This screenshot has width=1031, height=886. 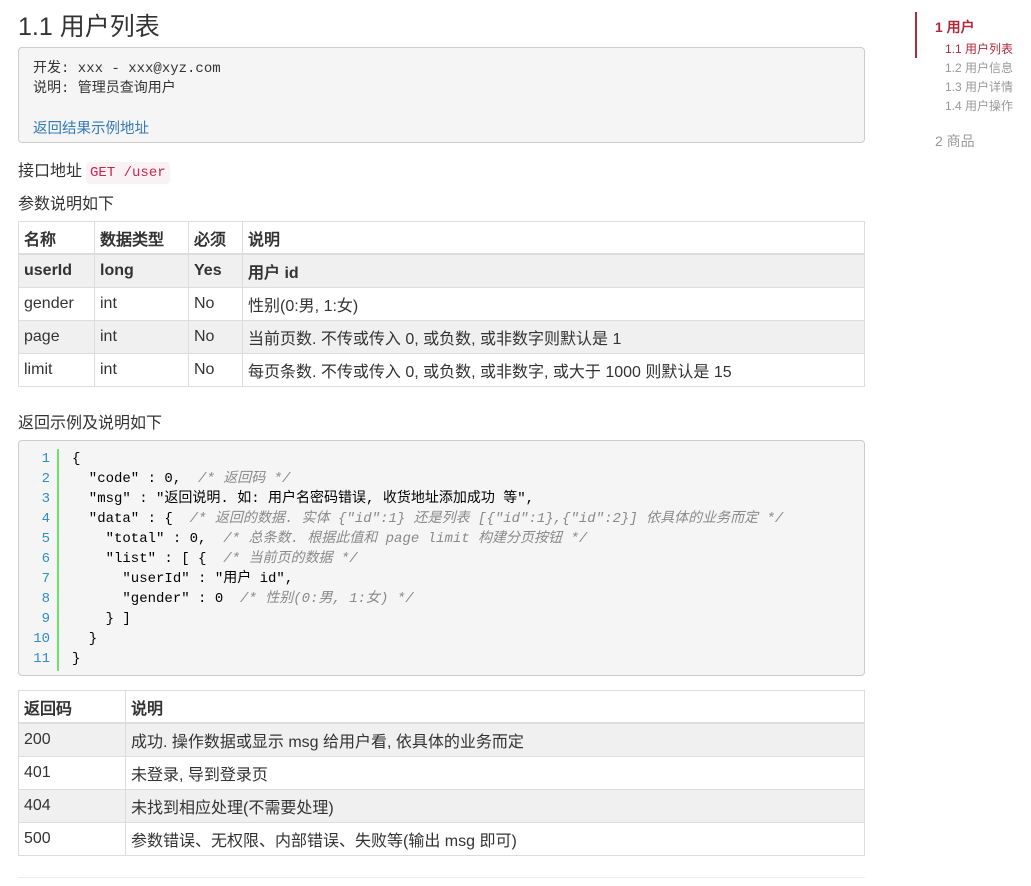 I want to click on table-cell: Yes, so click(x=215, y=270).